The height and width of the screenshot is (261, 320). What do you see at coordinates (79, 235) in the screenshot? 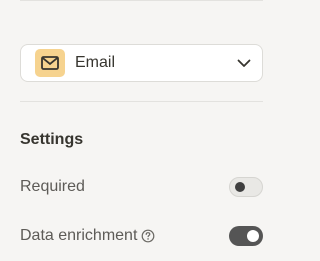
I see `data-enrichment-label-text: Data enrichment` at bounding box center [79, 235].